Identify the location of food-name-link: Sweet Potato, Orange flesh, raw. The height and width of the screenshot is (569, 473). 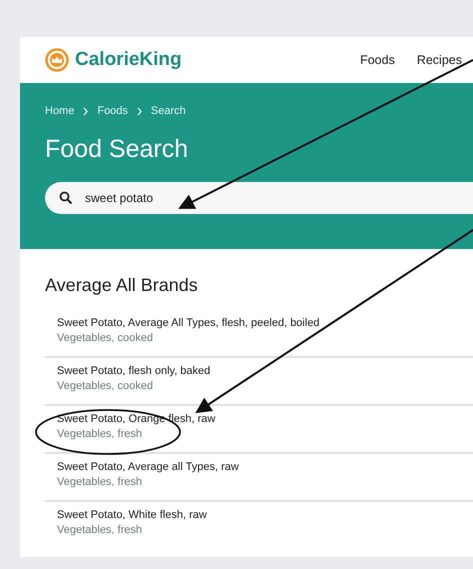
(265, 419).